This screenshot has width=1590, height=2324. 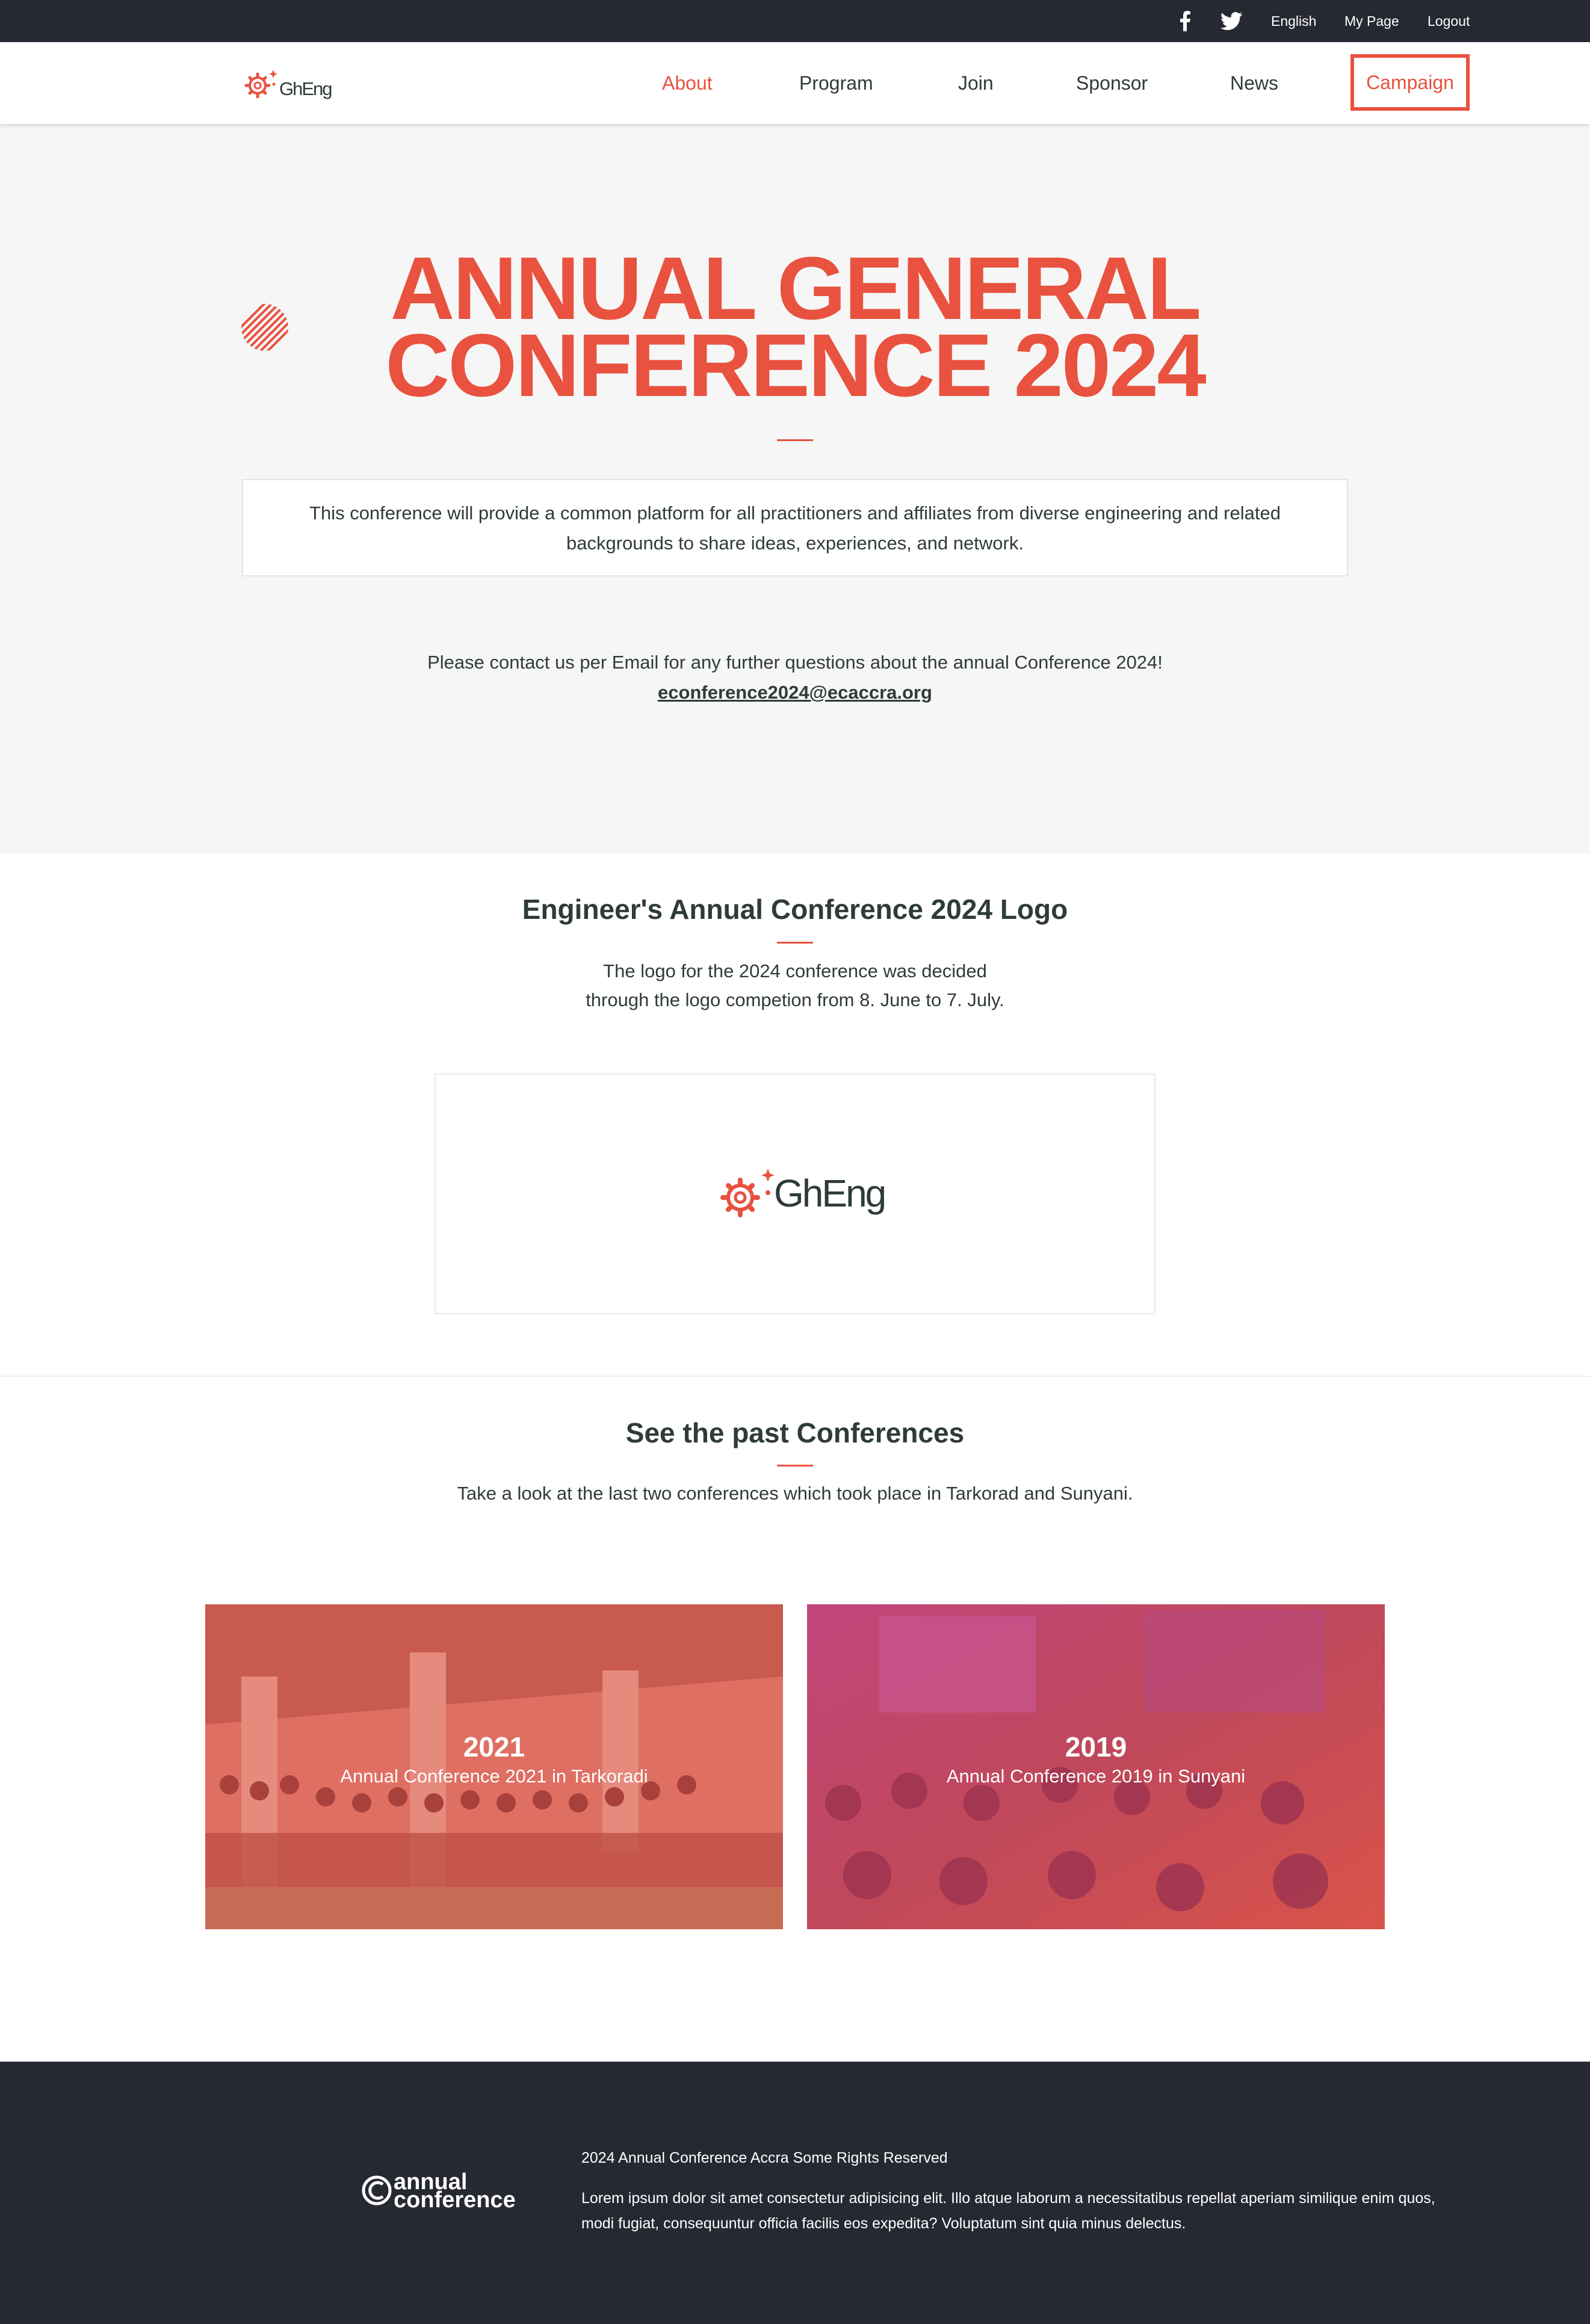 I want to click on twitter-icon, so click(x=1231, y=21).